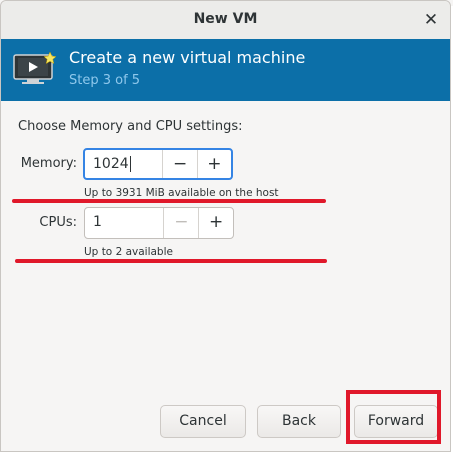  I want to click on memory-input: 1024, so click(124, 164).